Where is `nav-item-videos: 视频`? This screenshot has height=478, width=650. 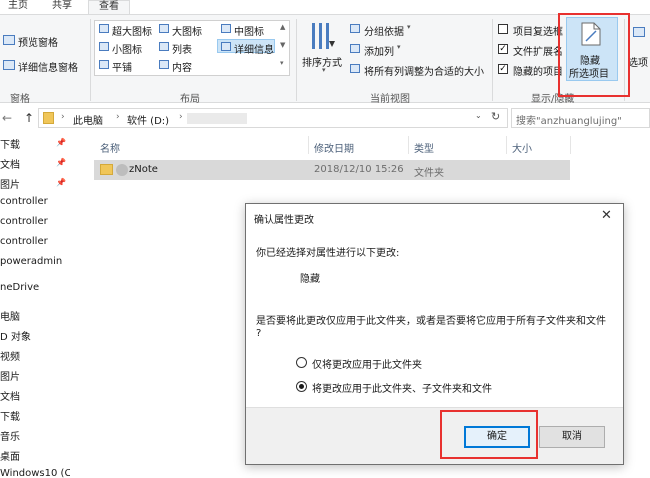
nav-item-videos: 视频 is located at coordinates (10, 355).